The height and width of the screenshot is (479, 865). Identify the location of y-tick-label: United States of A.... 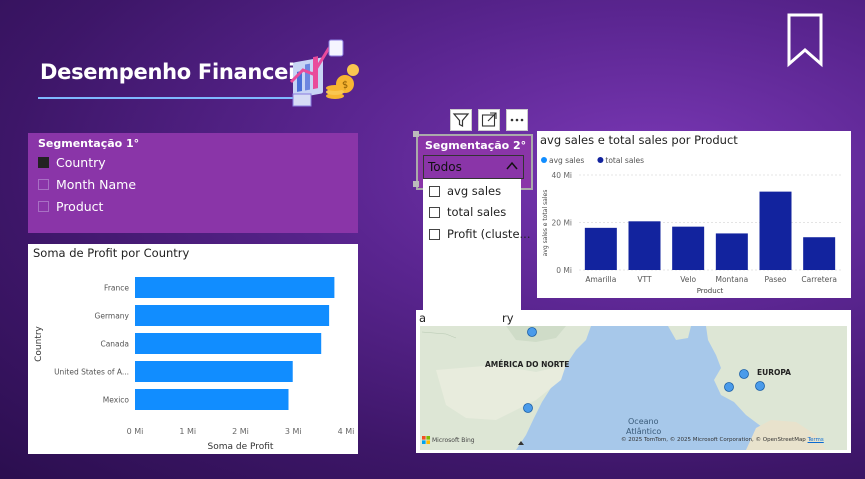
(91, 372).